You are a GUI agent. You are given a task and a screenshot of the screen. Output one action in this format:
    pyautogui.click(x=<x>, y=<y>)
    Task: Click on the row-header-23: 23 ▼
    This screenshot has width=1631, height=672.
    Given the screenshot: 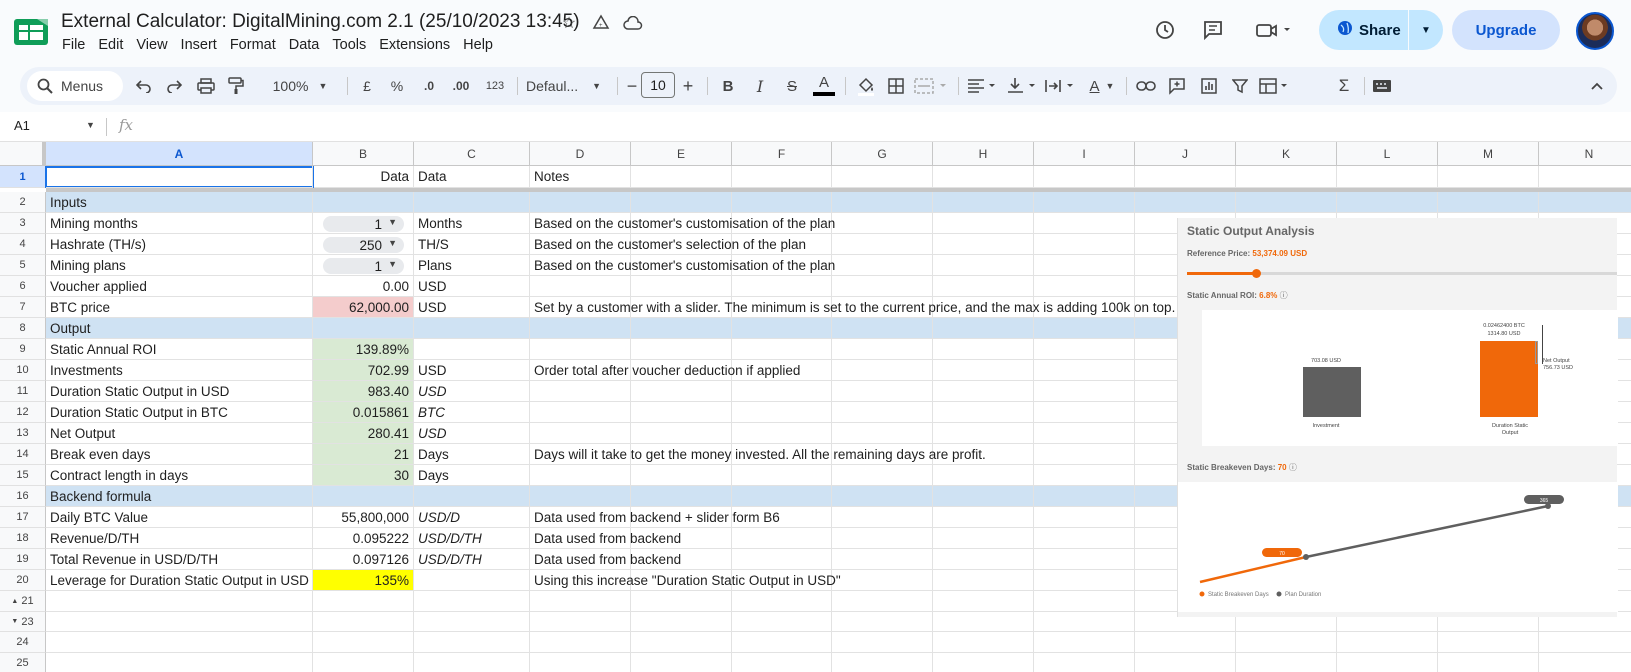 What is the action you would take?
    pyautogui.click(x=23, y=622)
    